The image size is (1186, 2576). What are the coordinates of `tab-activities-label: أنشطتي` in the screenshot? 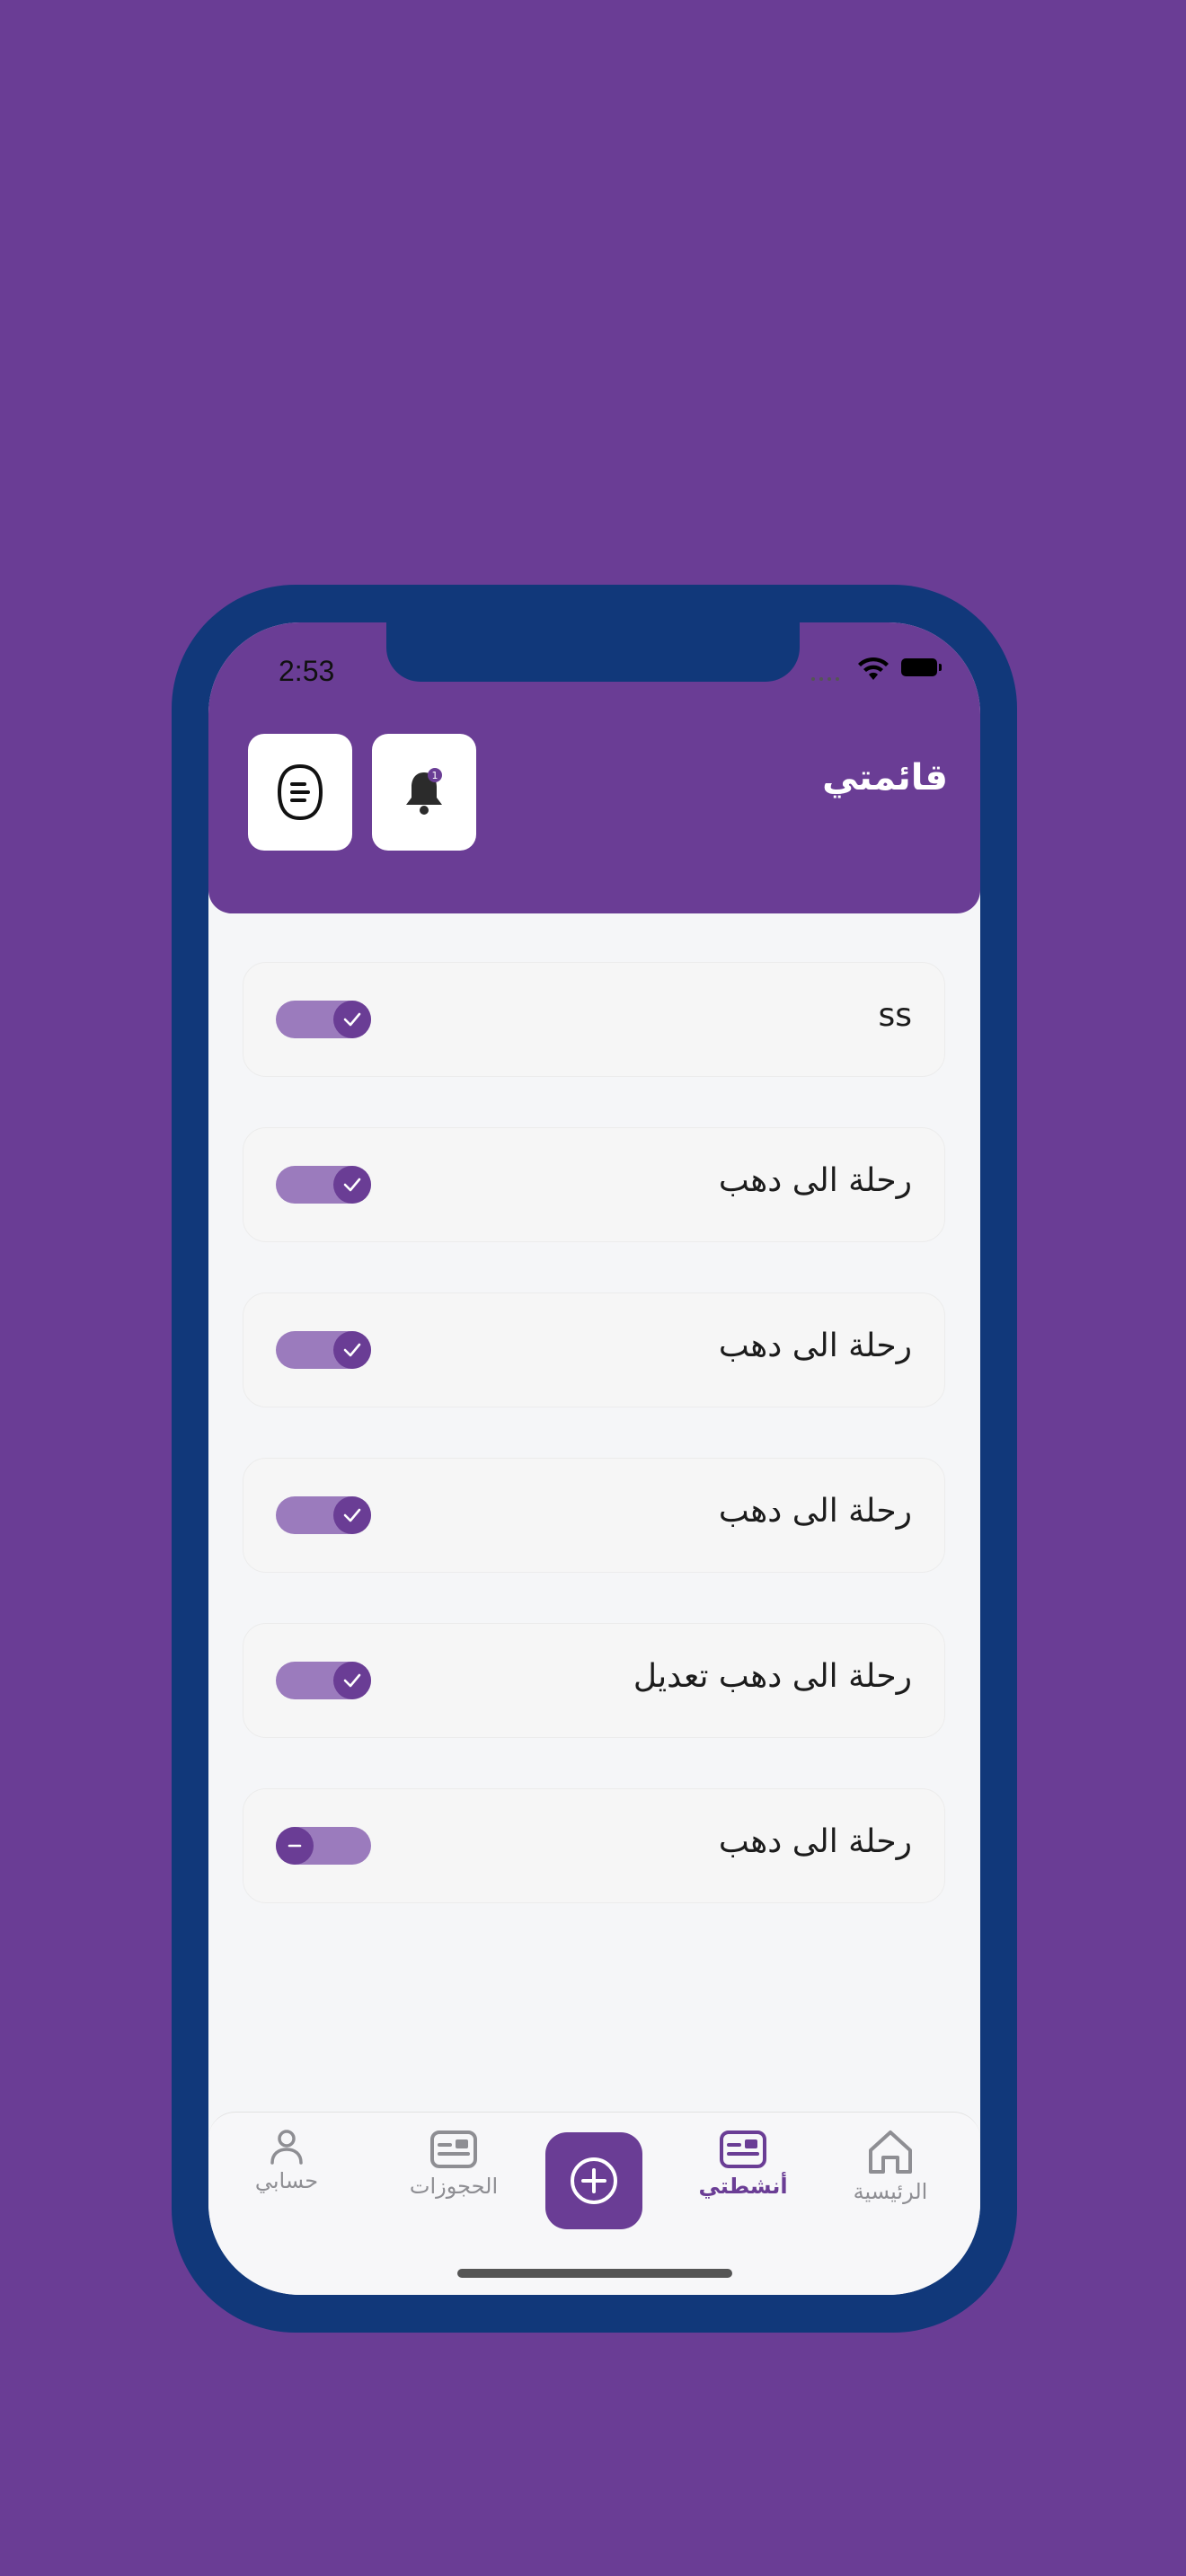 It's located at (743, 2186).